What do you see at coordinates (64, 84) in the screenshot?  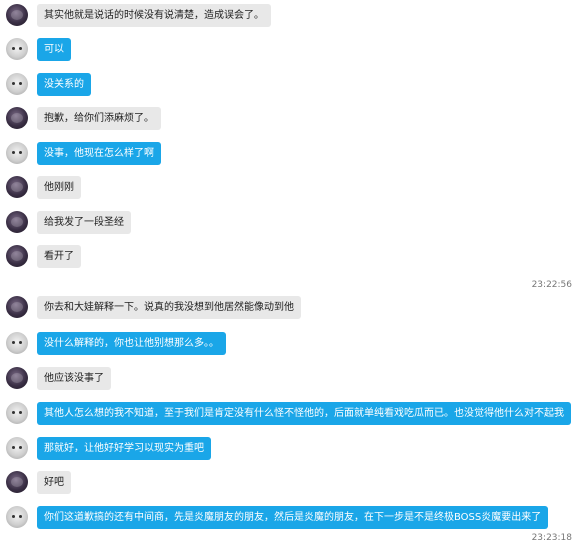 I see `message-bubble: 没关系的` at bounding box center [64, 84].